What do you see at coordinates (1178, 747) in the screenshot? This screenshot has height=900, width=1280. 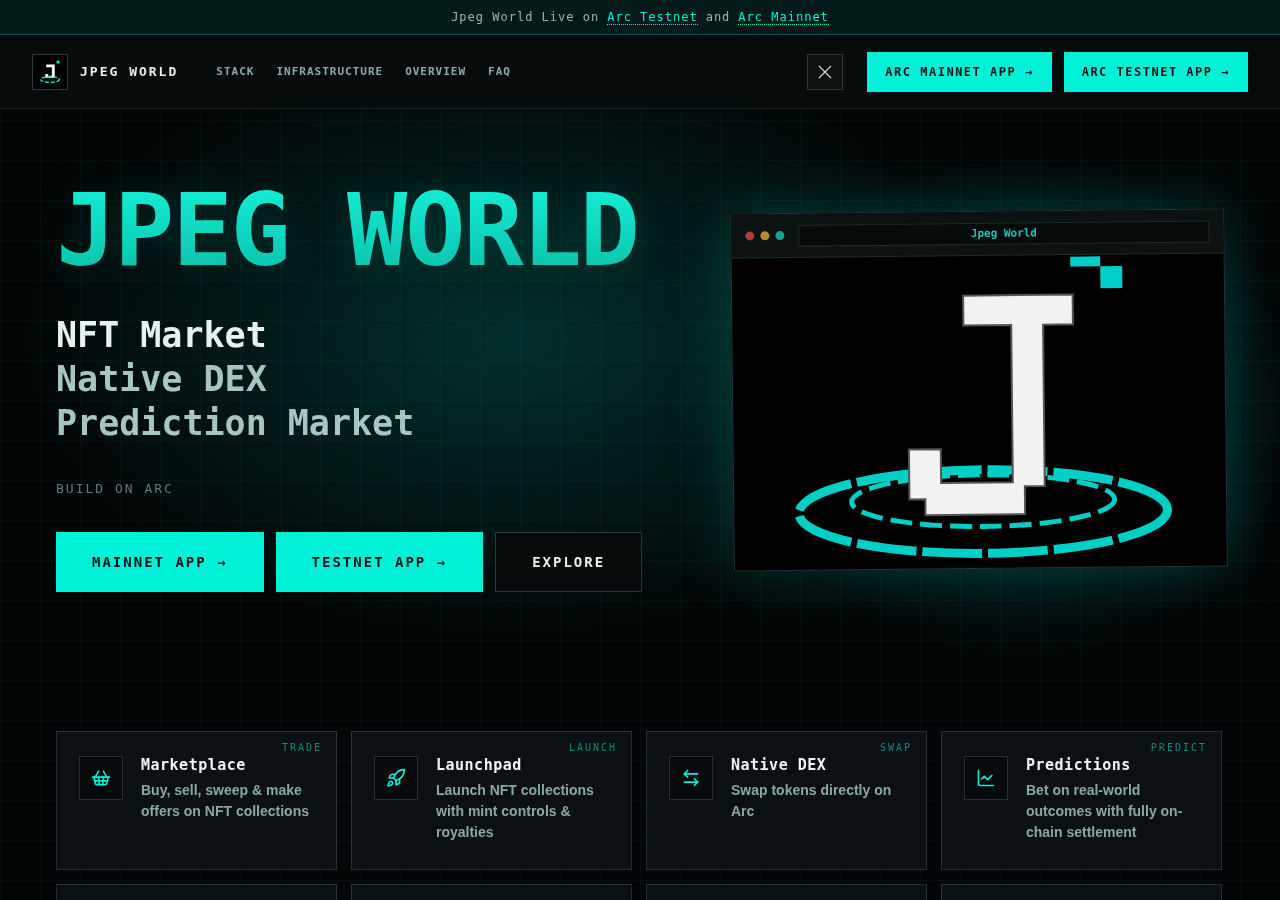 I see `feature-tag: PREDICT` at bounding box center [1178, 747].